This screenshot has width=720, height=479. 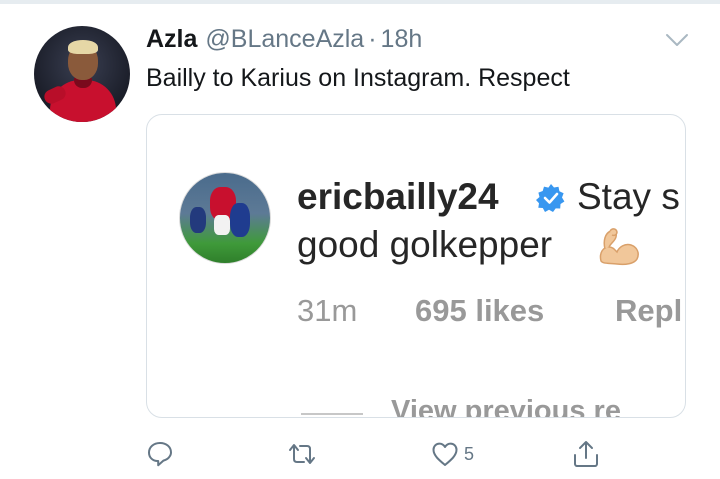 I want to click on reply-button, so click(x=160, y=454).